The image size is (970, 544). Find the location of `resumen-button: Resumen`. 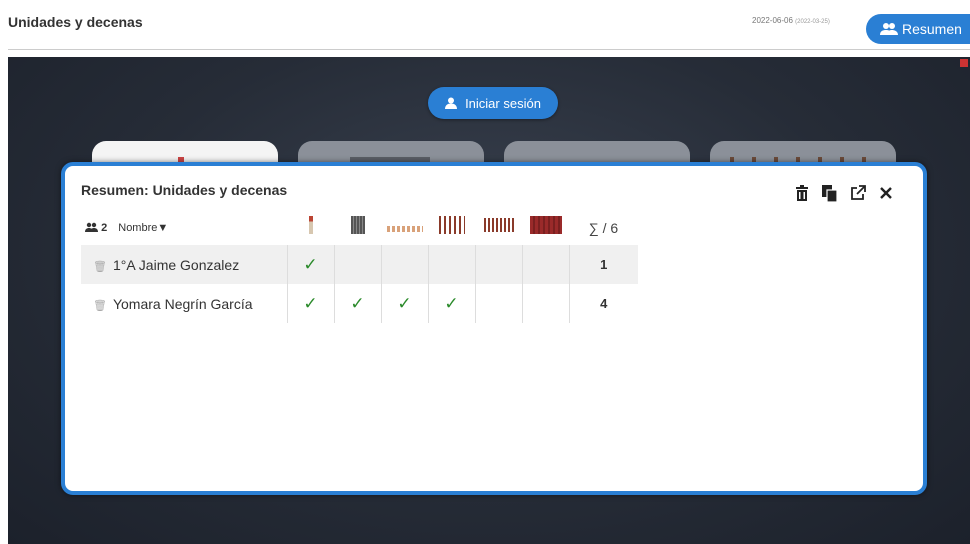

resumen-button: Resumen is located at coordinates (918, 29).